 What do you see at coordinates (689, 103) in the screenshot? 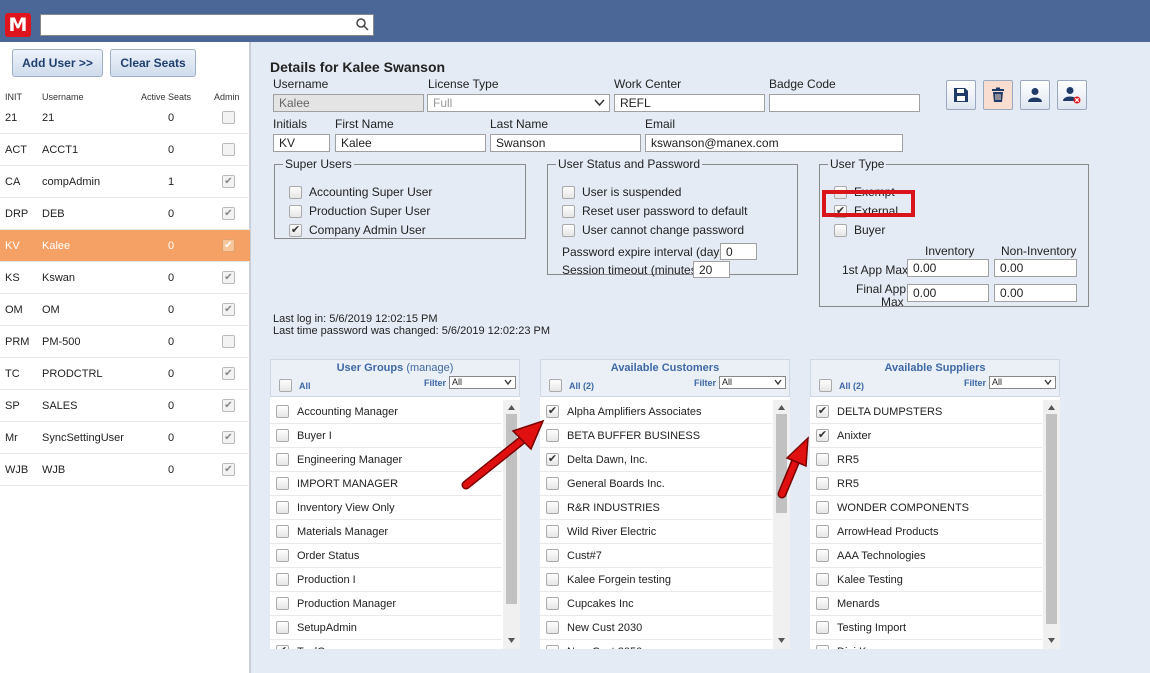
I see `work-center-field: REFL` at bounding box center [689, 103].